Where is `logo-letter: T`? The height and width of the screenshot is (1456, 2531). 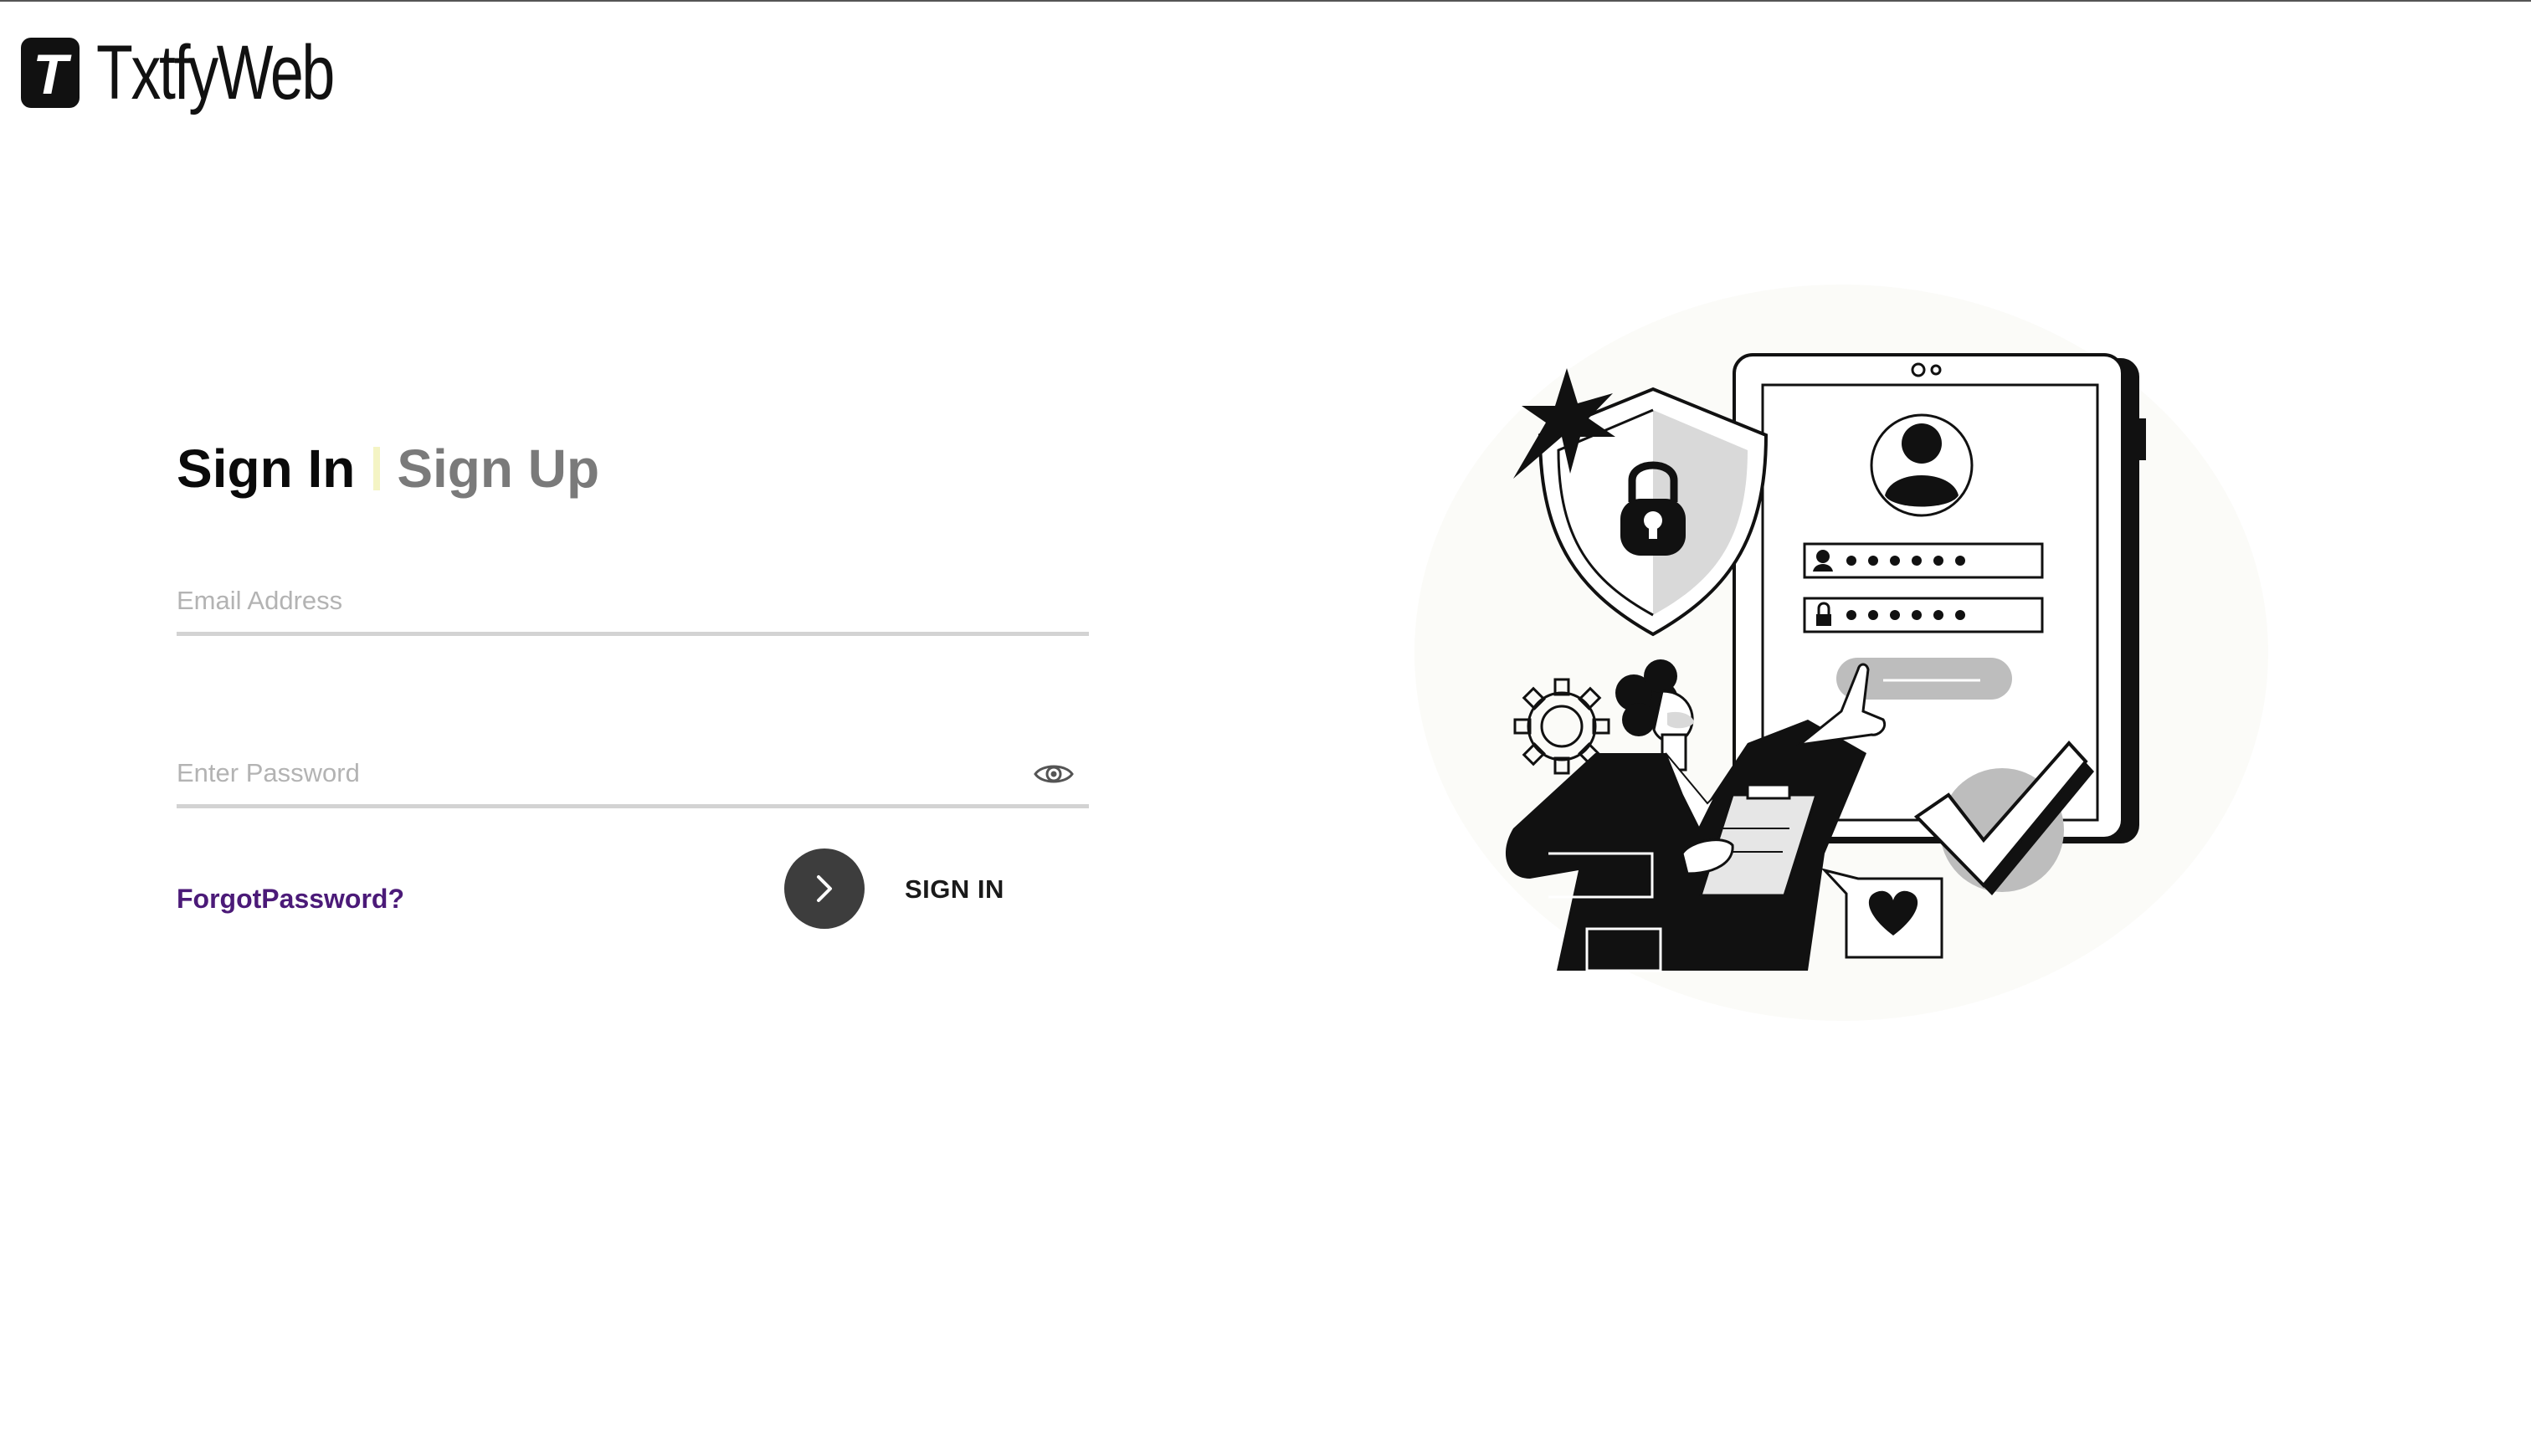 logo-letter: T is located at coordinates (50, 74).